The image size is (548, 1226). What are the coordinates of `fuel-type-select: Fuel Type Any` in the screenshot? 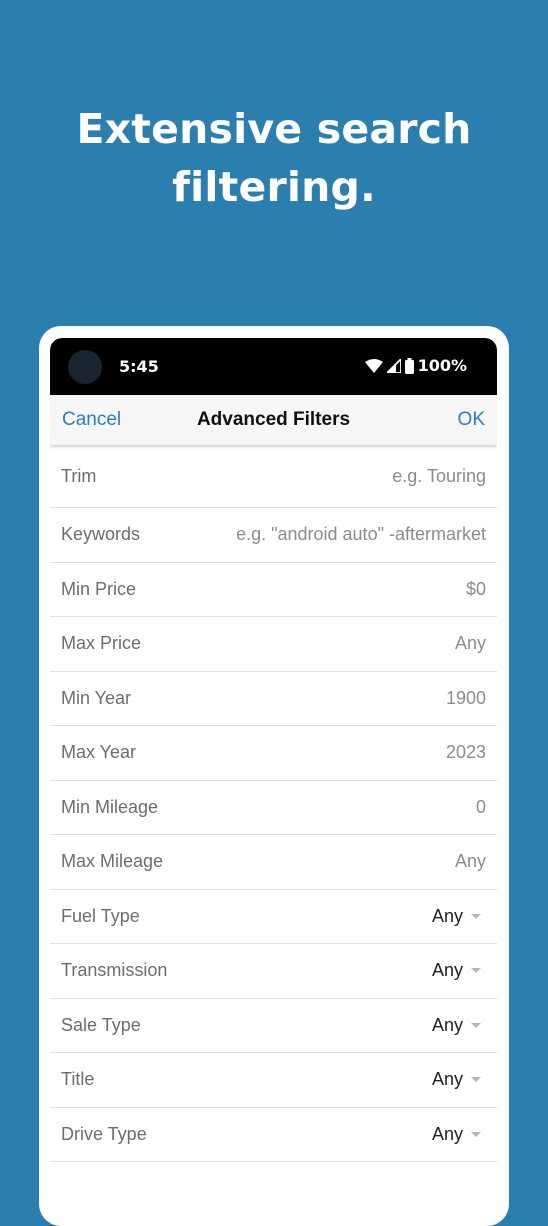 It's located at (273, 917).